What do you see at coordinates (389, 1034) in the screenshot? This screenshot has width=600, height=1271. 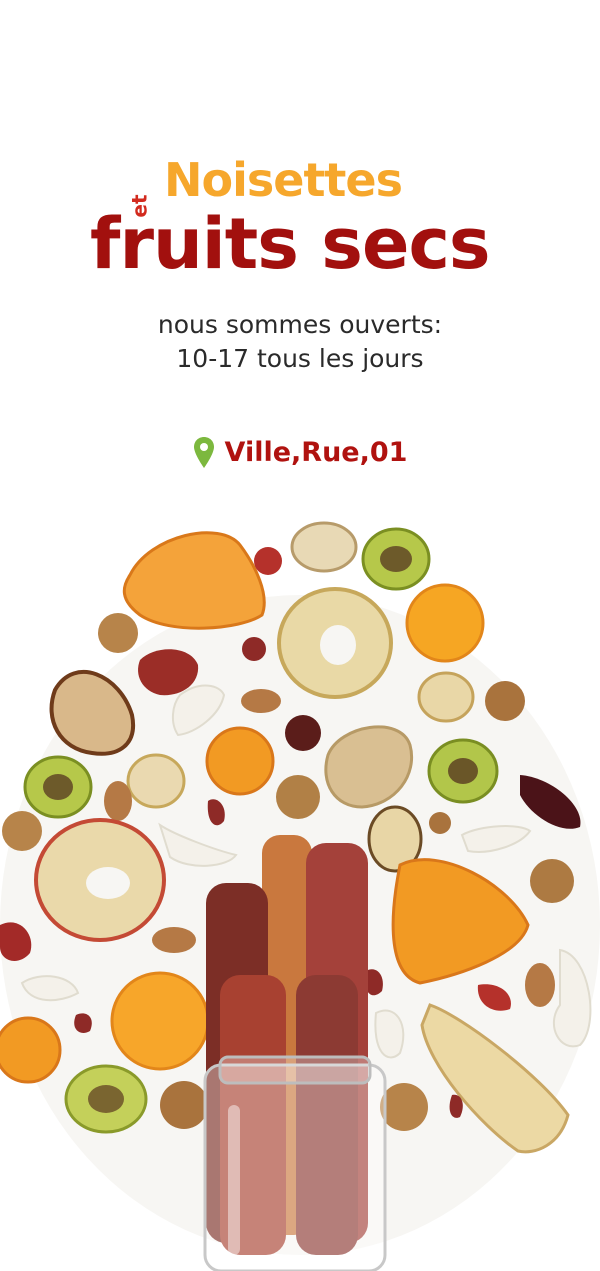 I see `coconut-chip` at bounding box center [389, 1034].